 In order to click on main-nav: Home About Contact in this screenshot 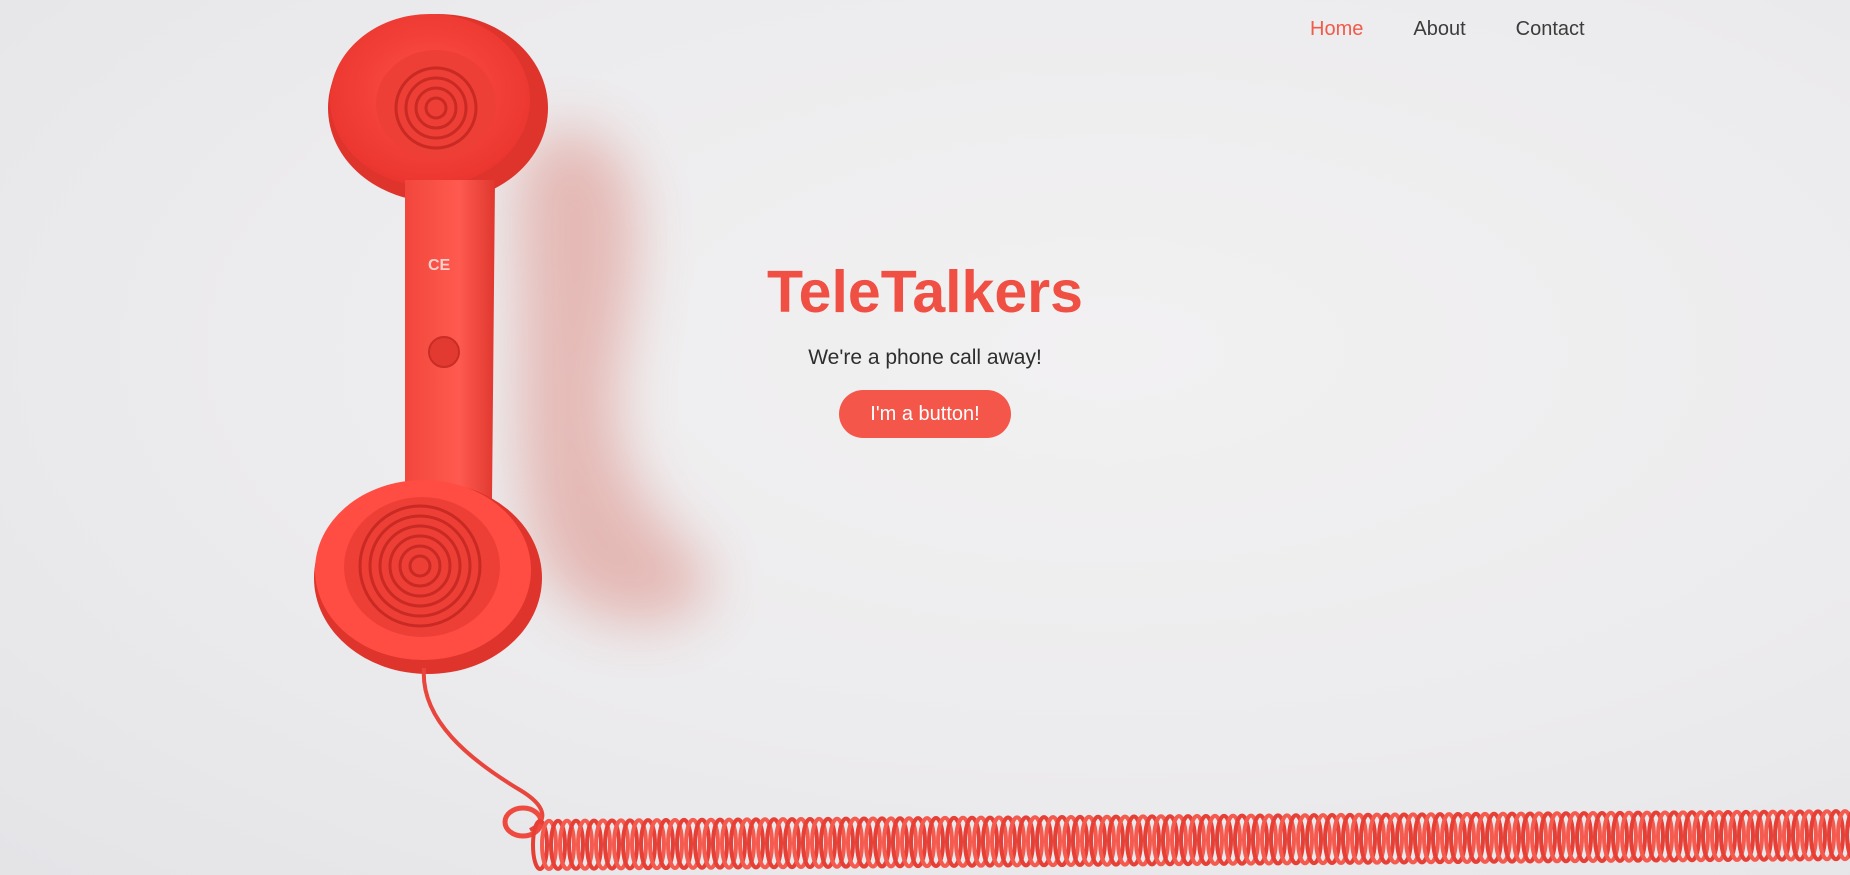, I will do `click(1447, 29)`.